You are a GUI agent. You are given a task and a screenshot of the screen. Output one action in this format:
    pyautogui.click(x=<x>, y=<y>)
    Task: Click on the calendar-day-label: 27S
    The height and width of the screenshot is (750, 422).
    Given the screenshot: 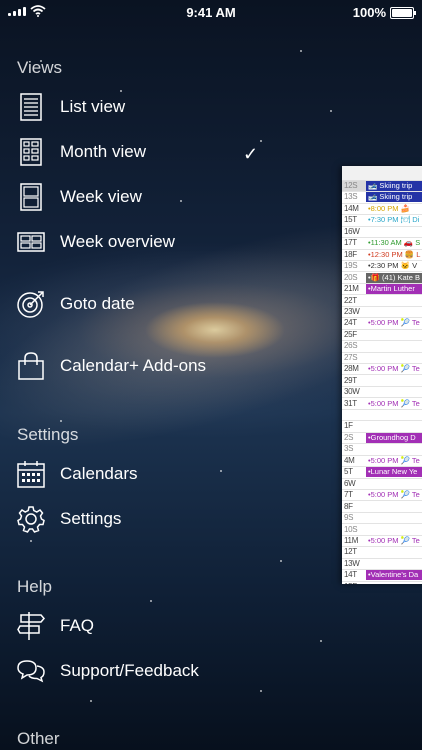 What is the action you would take?
    pyautogui.click(x=351, y=357)
    